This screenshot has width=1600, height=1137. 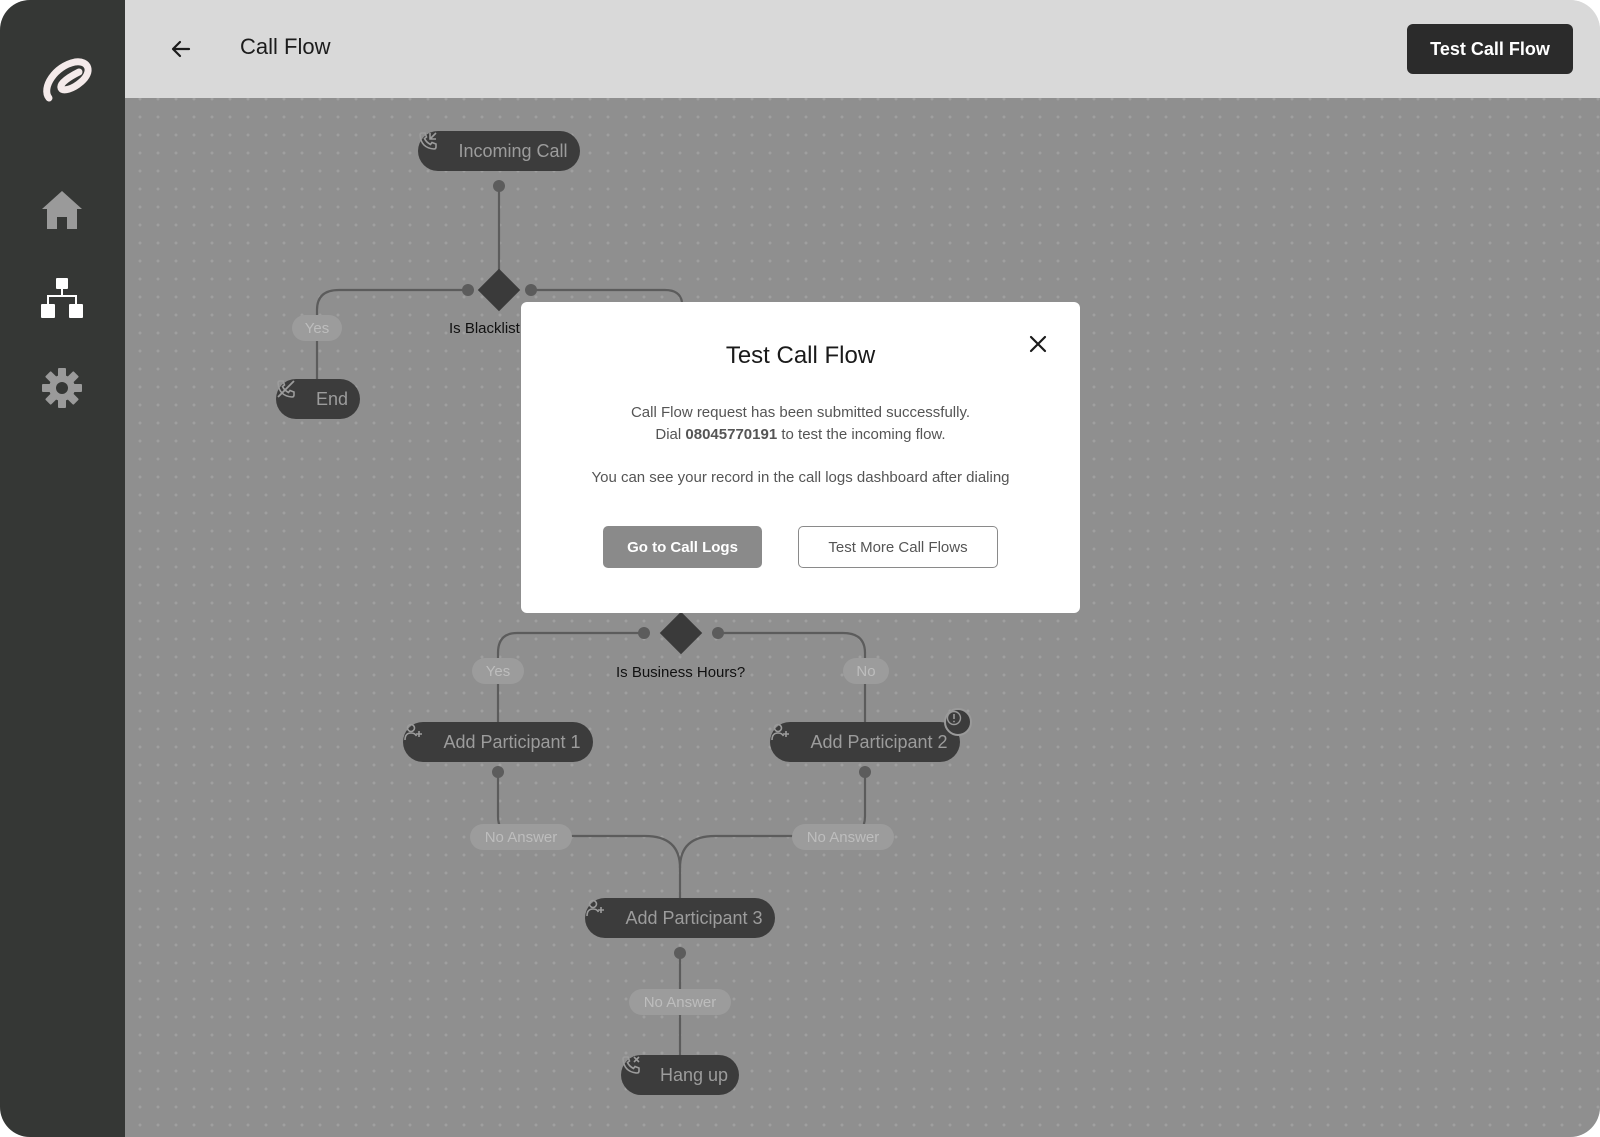 What do you see at coordinates (637, 1070) in the screenshot?
I see `phone-hangup-icon` at bounding box center [637, 1070].